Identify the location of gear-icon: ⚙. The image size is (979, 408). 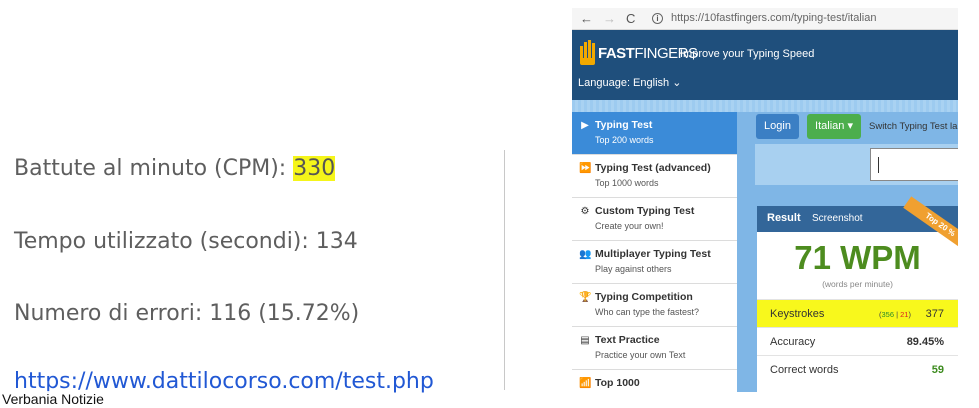
(585, 211).